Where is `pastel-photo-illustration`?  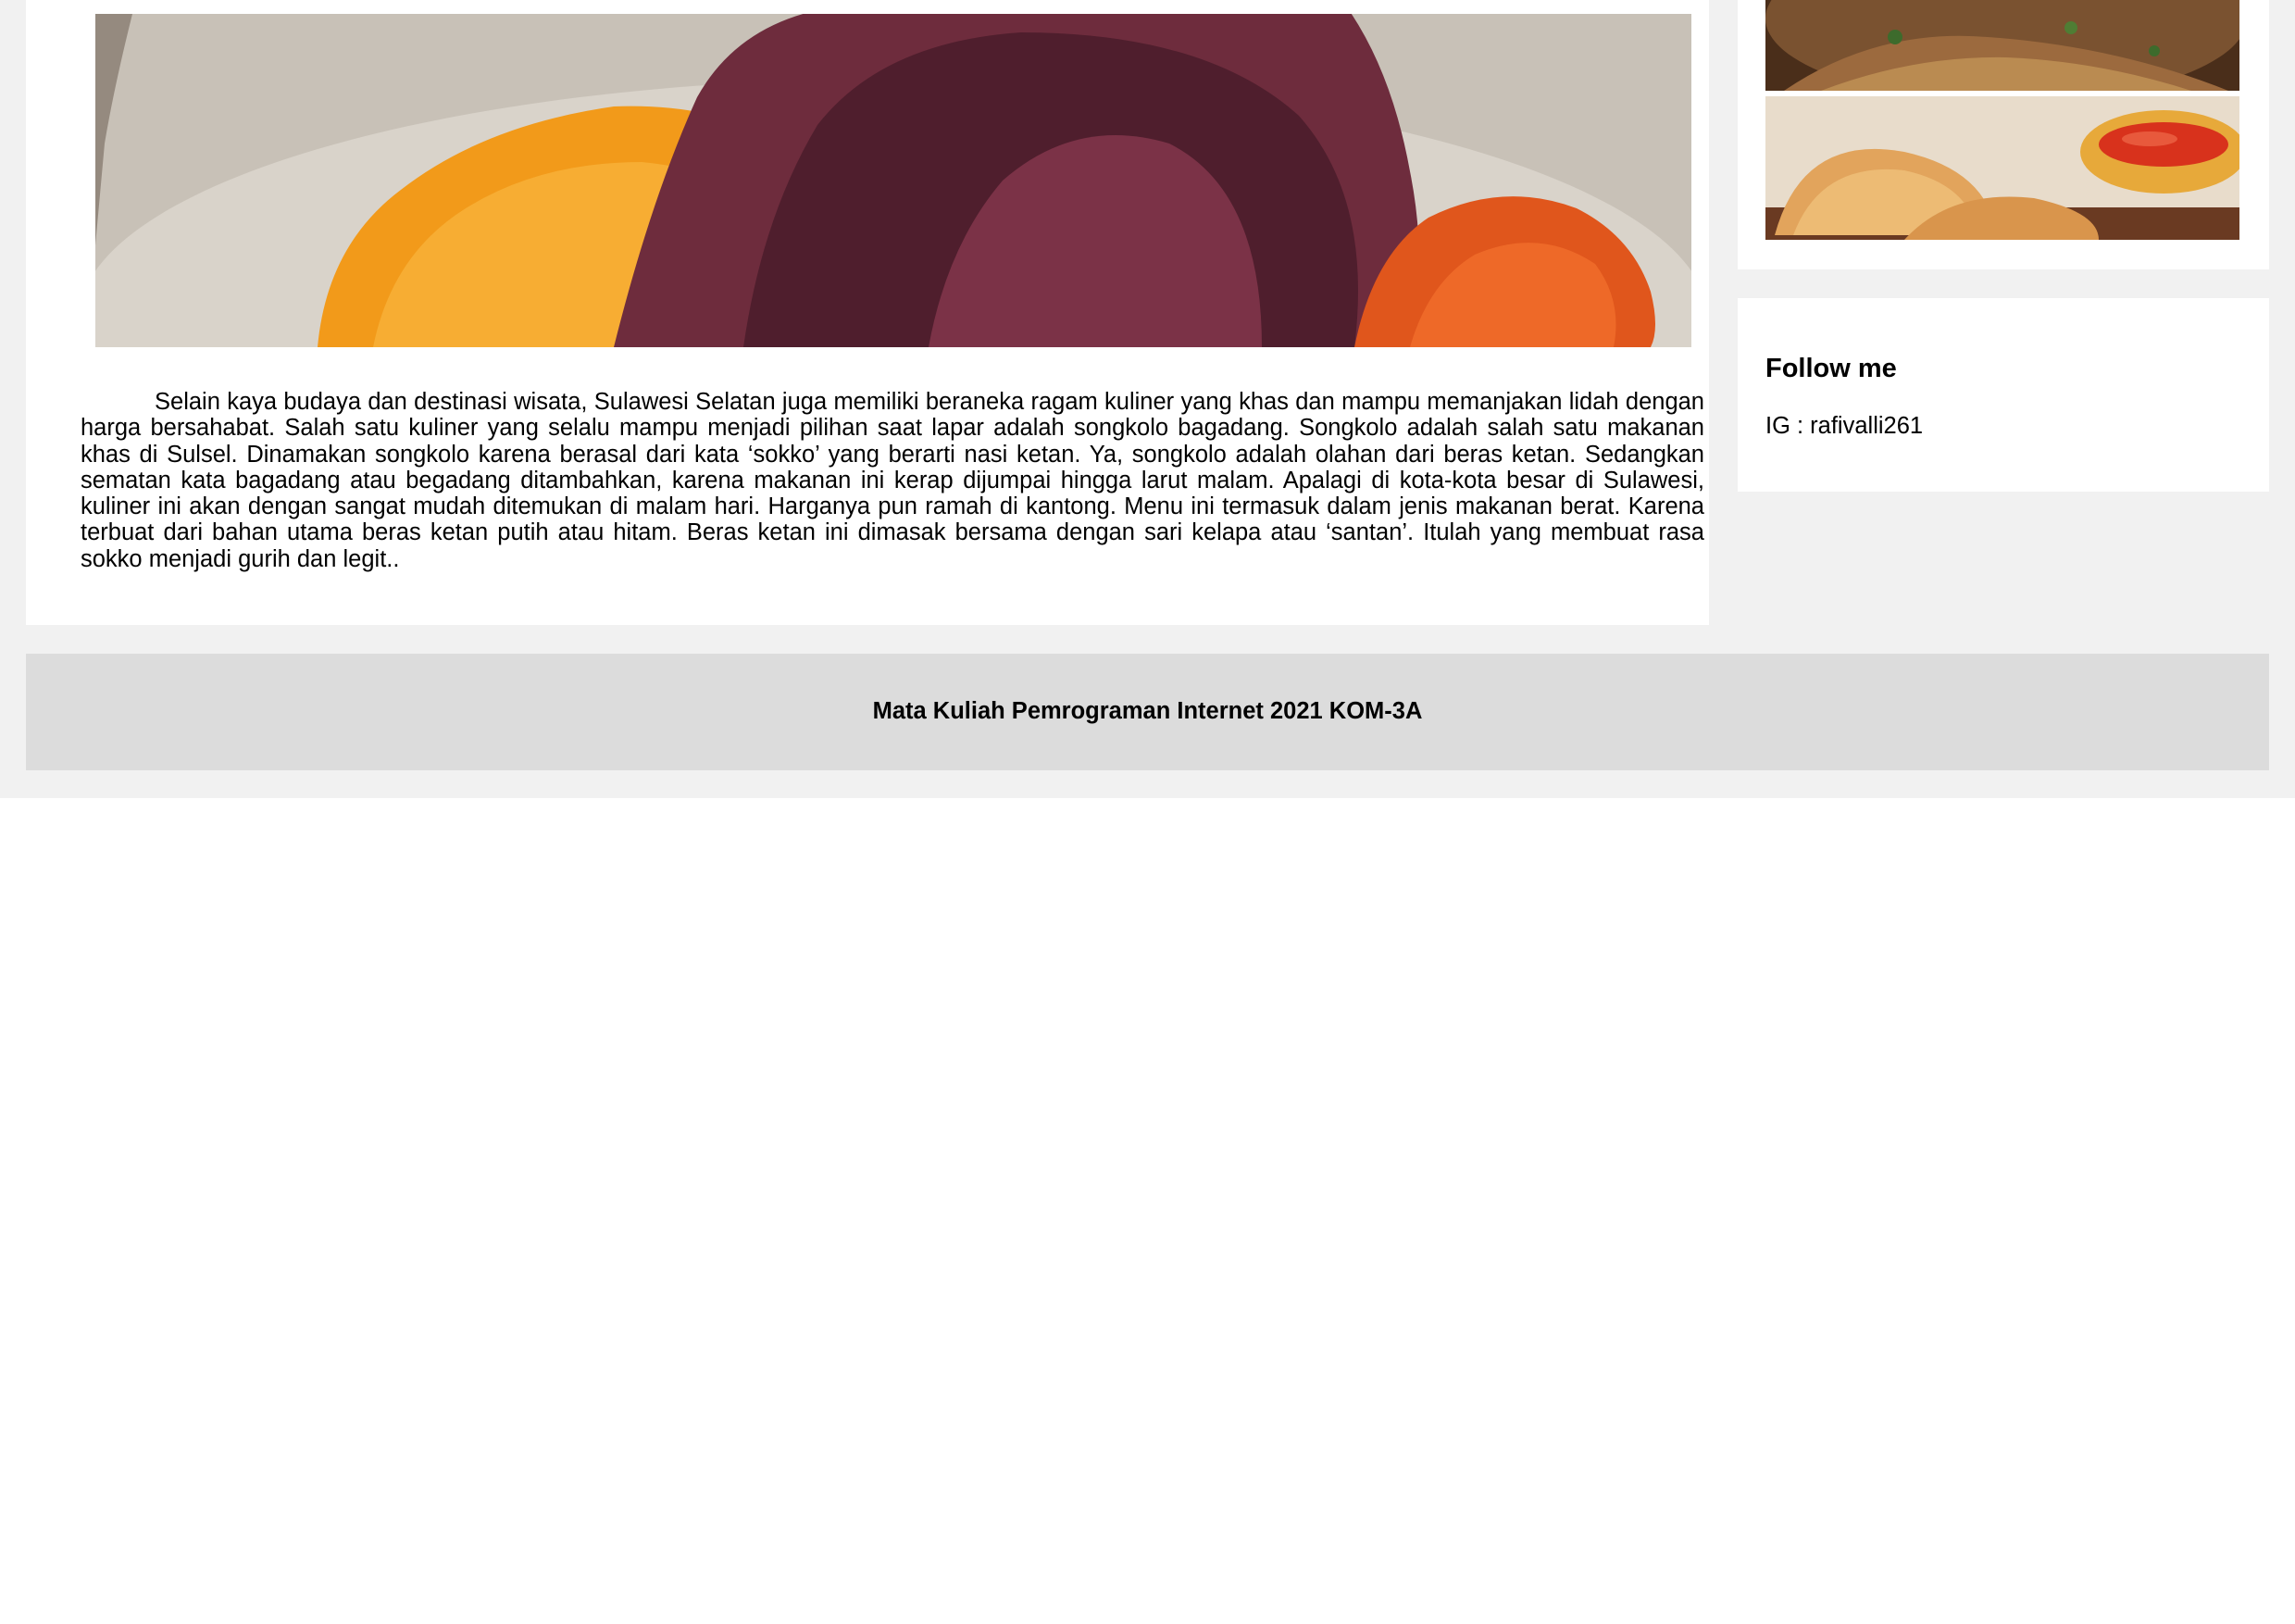
pastel-photo-illustration is located at coordinates (2002, 168).